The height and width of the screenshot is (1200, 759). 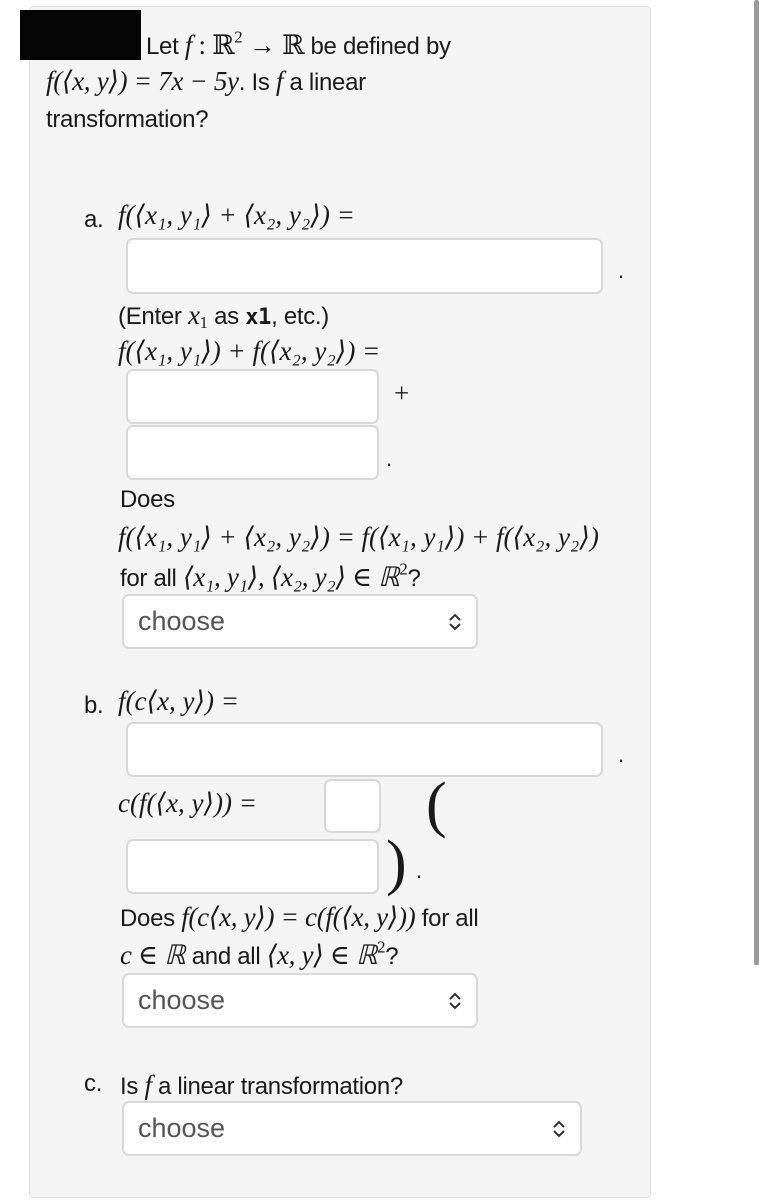 I want to click on part-b-question-line-2: c ∈ ℝ and all ⟨x, y⟩ ∈ ℝ2?, so click(x=259, y=954).